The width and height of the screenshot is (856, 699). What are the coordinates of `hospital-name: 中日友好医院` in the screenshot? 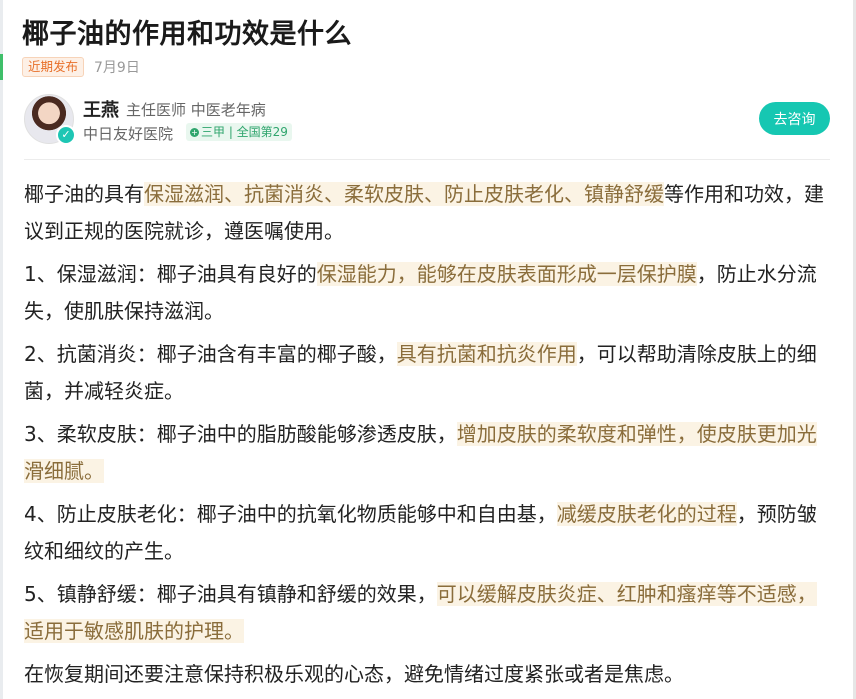 It's located at (128, 133).